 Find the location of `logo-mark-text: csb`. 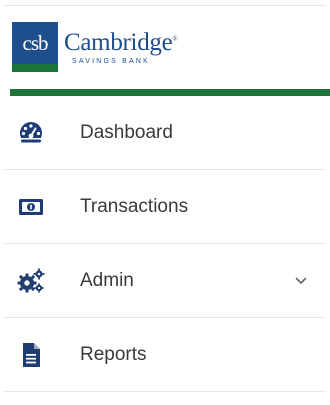

logo-mark-text: csb is located at coordinates (35, 43).